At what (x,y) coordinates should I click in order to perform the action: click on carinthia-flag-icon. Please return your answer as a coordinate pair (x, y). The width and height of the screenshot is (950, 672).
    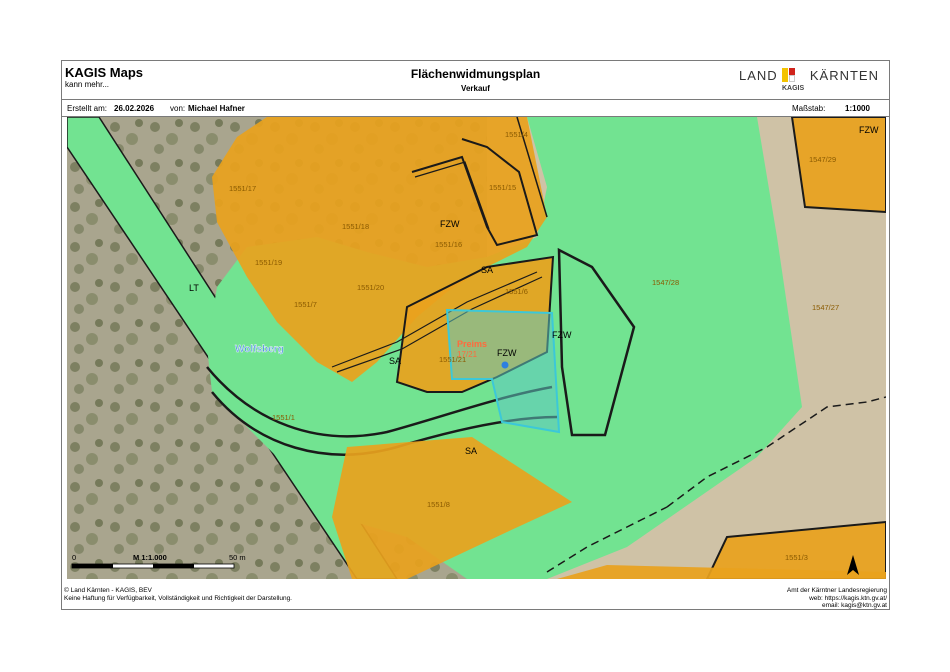
    Looking at the image, I should click on (788, 75).